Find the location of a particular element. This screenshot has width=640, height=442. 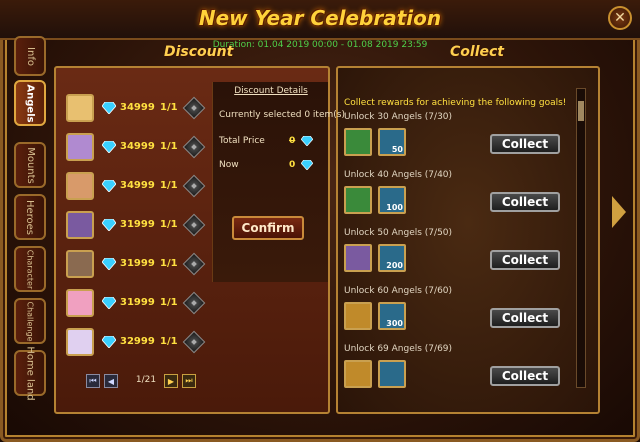

now-price-label: Now is located at coordinates (229, 165).